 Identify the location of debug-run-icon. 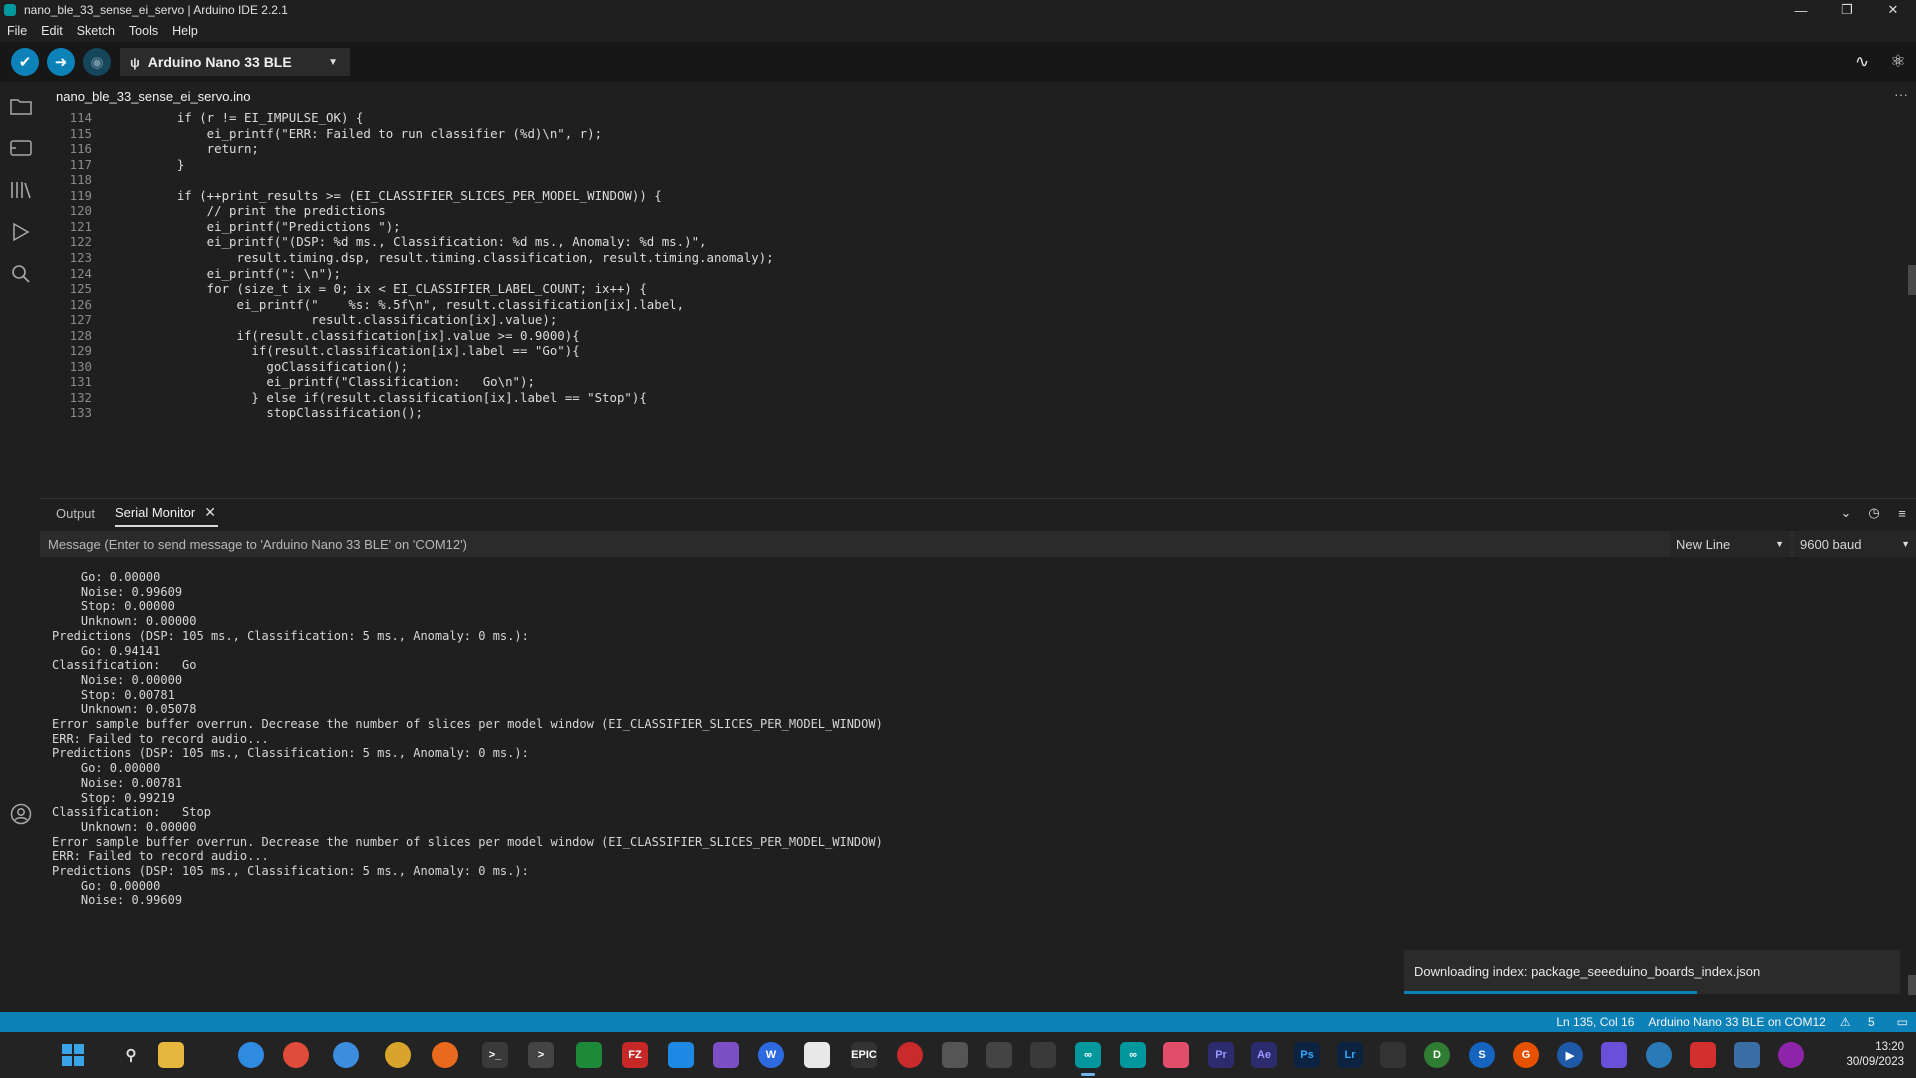
(20, 231).